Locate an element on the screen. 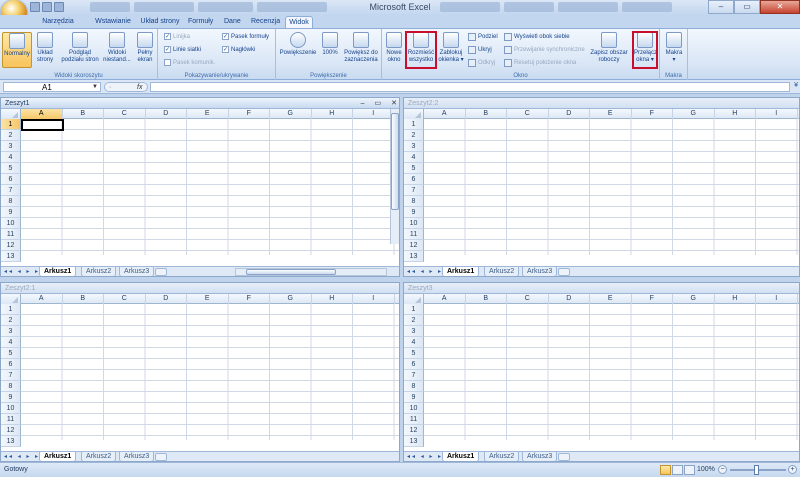 Image resolution: width=800 pixels, height=477 pixels. row-header: 2 is located at coordinates (414, 320).